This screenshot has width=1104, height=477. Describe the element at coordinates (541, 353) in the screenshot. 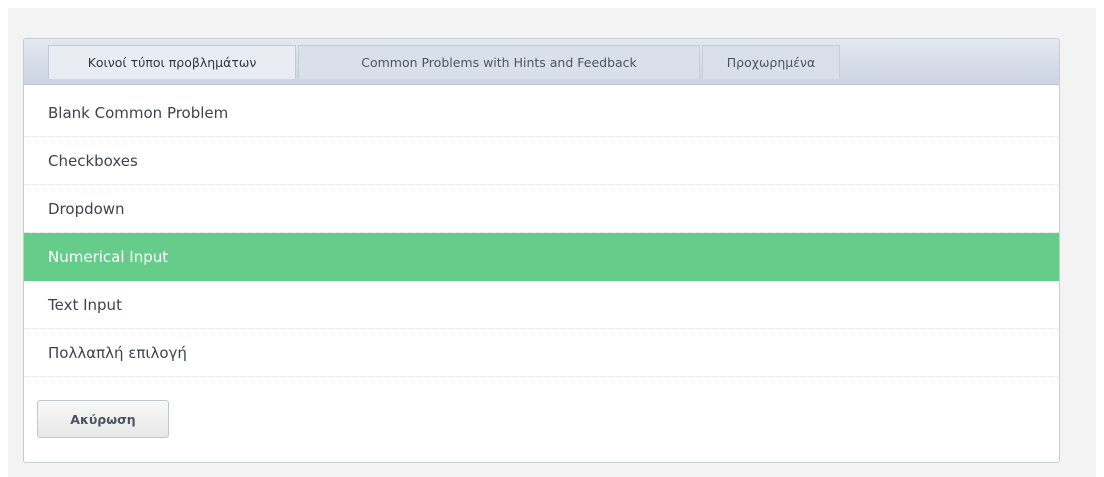

I see `list-item-multiple-choice: Πολλαπλή επιλογή` at that location.